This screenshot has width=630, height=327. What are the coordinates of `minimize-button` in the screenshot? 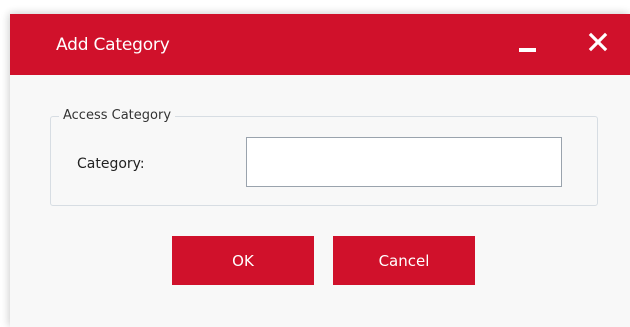 It's located at (528, 45).